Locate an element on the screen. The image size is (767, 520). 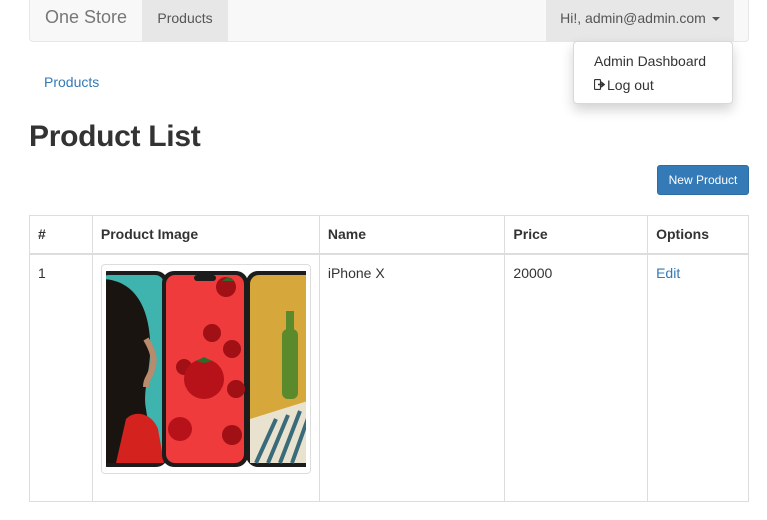
user-dropdown-menu: Admin Dashboard Log out is located at coordinates (653, 72).